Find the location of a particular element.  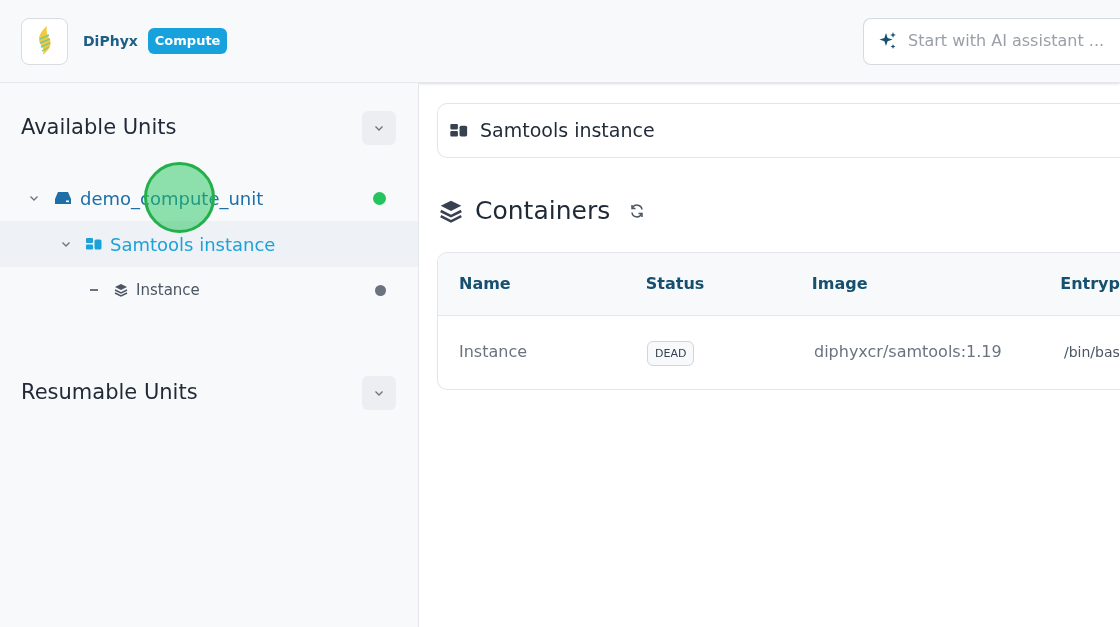

tree-item-label: Samtools instance is located at coordinates (193, 244).